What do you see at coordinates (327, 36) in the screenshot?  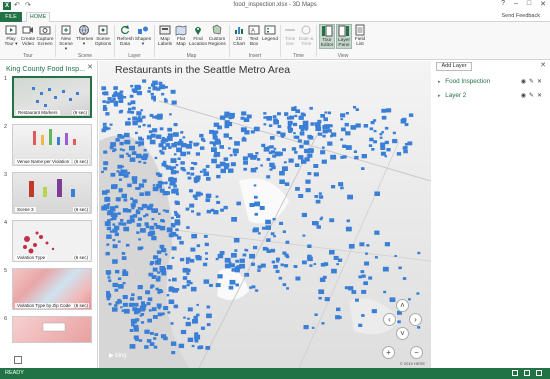 I see `tour-editor-button: Tour Editor` at bounding box center [327, 36].